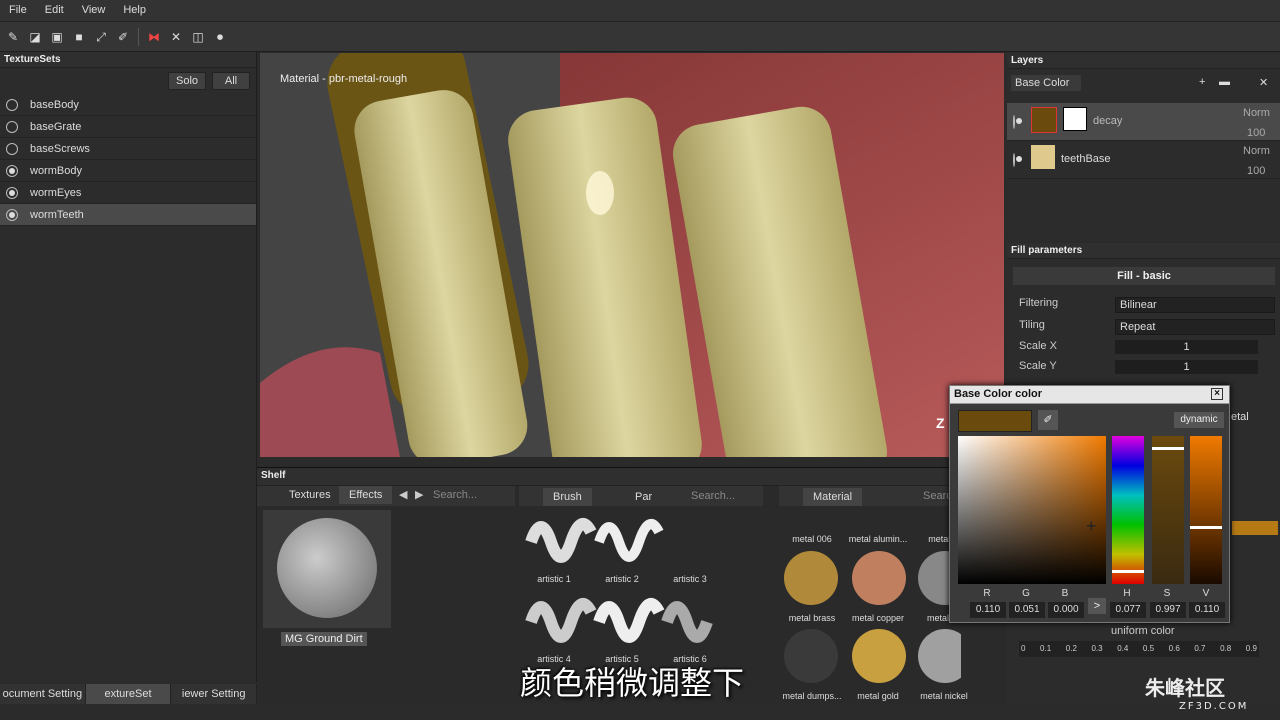 Image resolution: width=1280 pixels, height=720 pixels. Describe the element at coordinates (154, 37) in the screenshot. I see `symmetry-icon: ⧓` at that location.